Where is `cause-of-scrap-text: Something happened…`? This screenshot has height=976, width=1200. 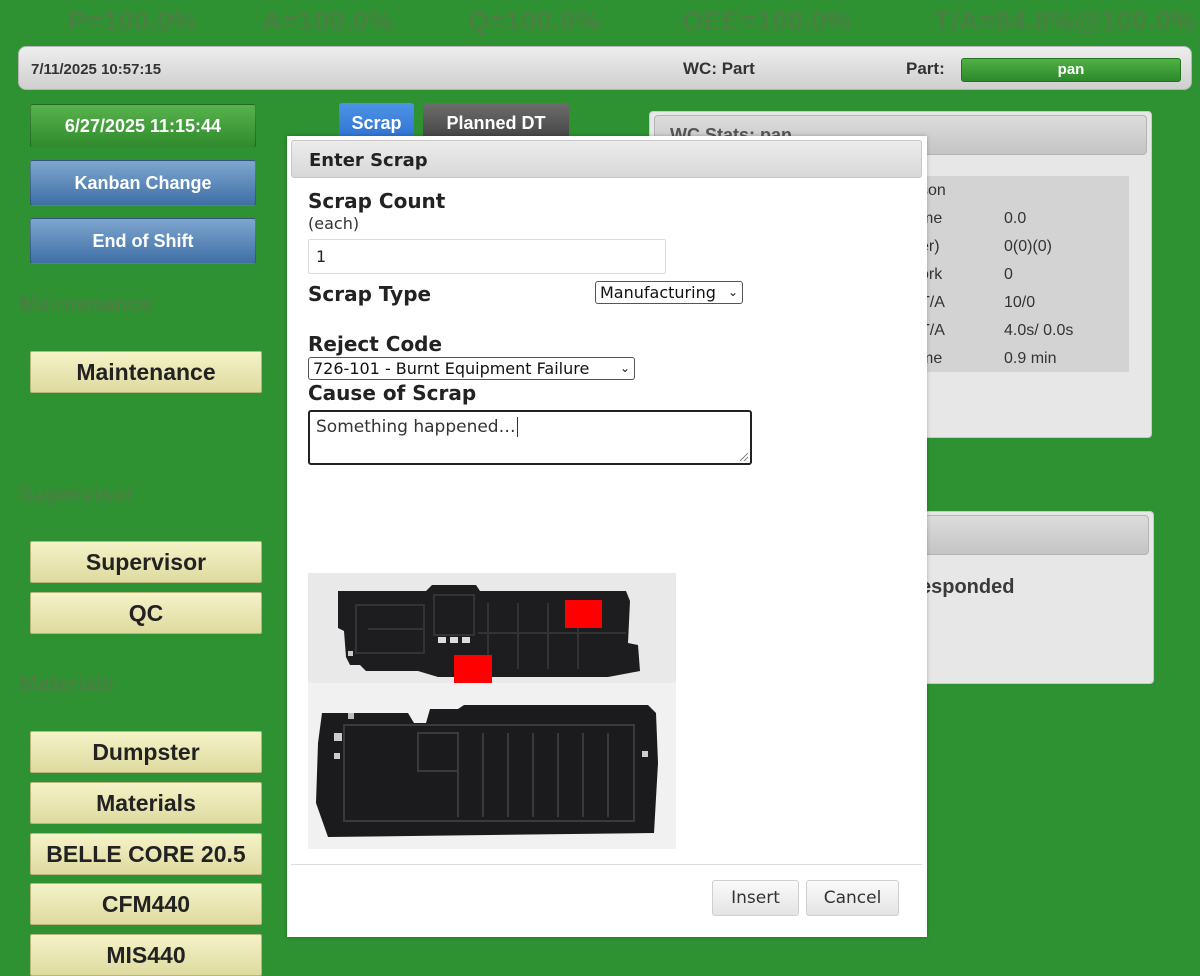 cause-of-scrap-text: Something happened… is located at coordinates (416, 427).